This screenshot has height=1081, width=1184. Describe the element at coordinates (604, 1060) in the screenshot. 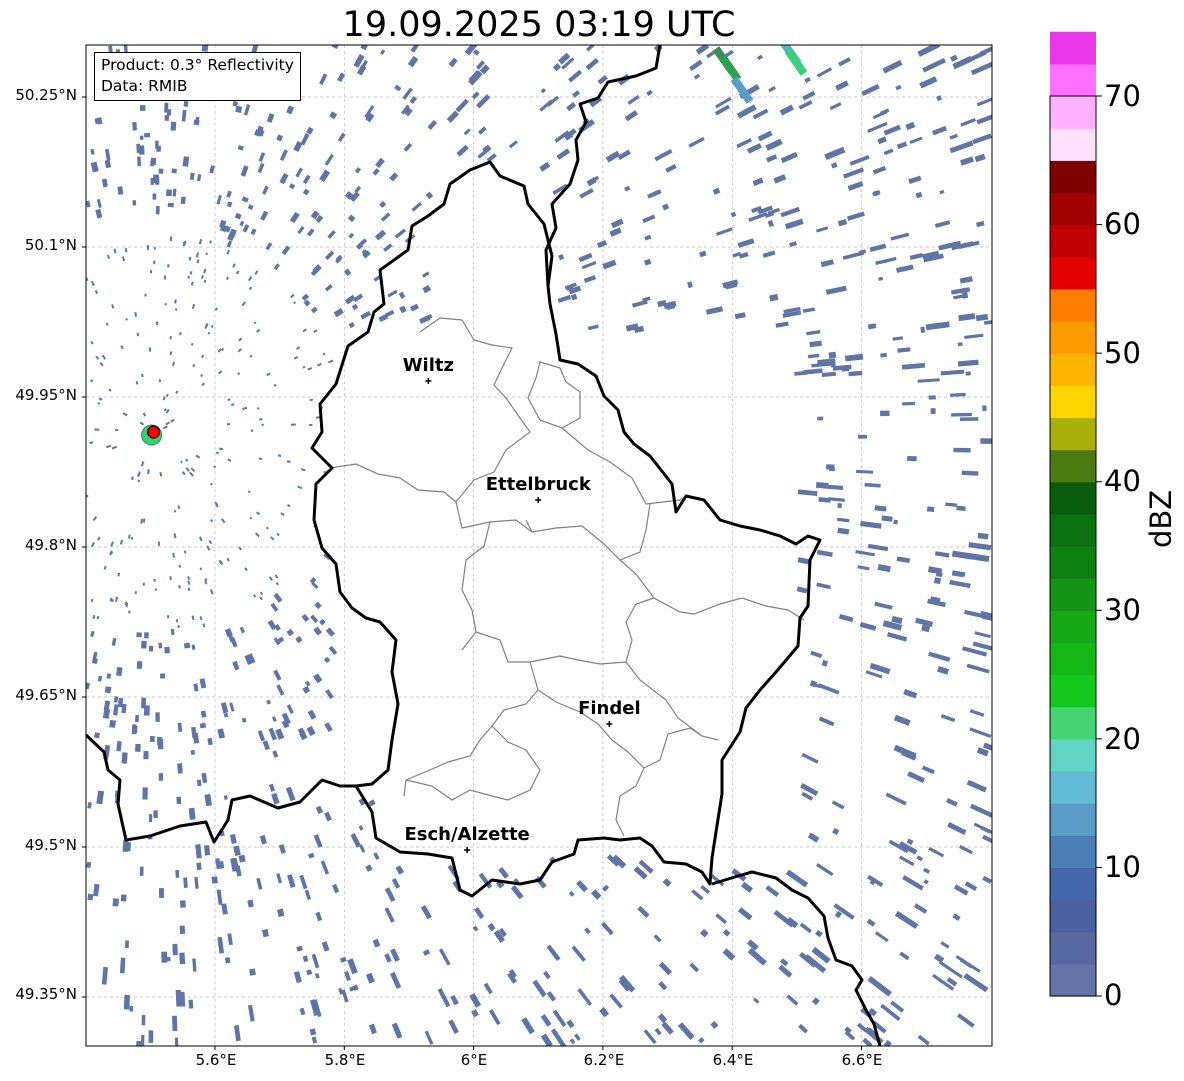

I see `lon-tick-label: 6.2°E` at that location.